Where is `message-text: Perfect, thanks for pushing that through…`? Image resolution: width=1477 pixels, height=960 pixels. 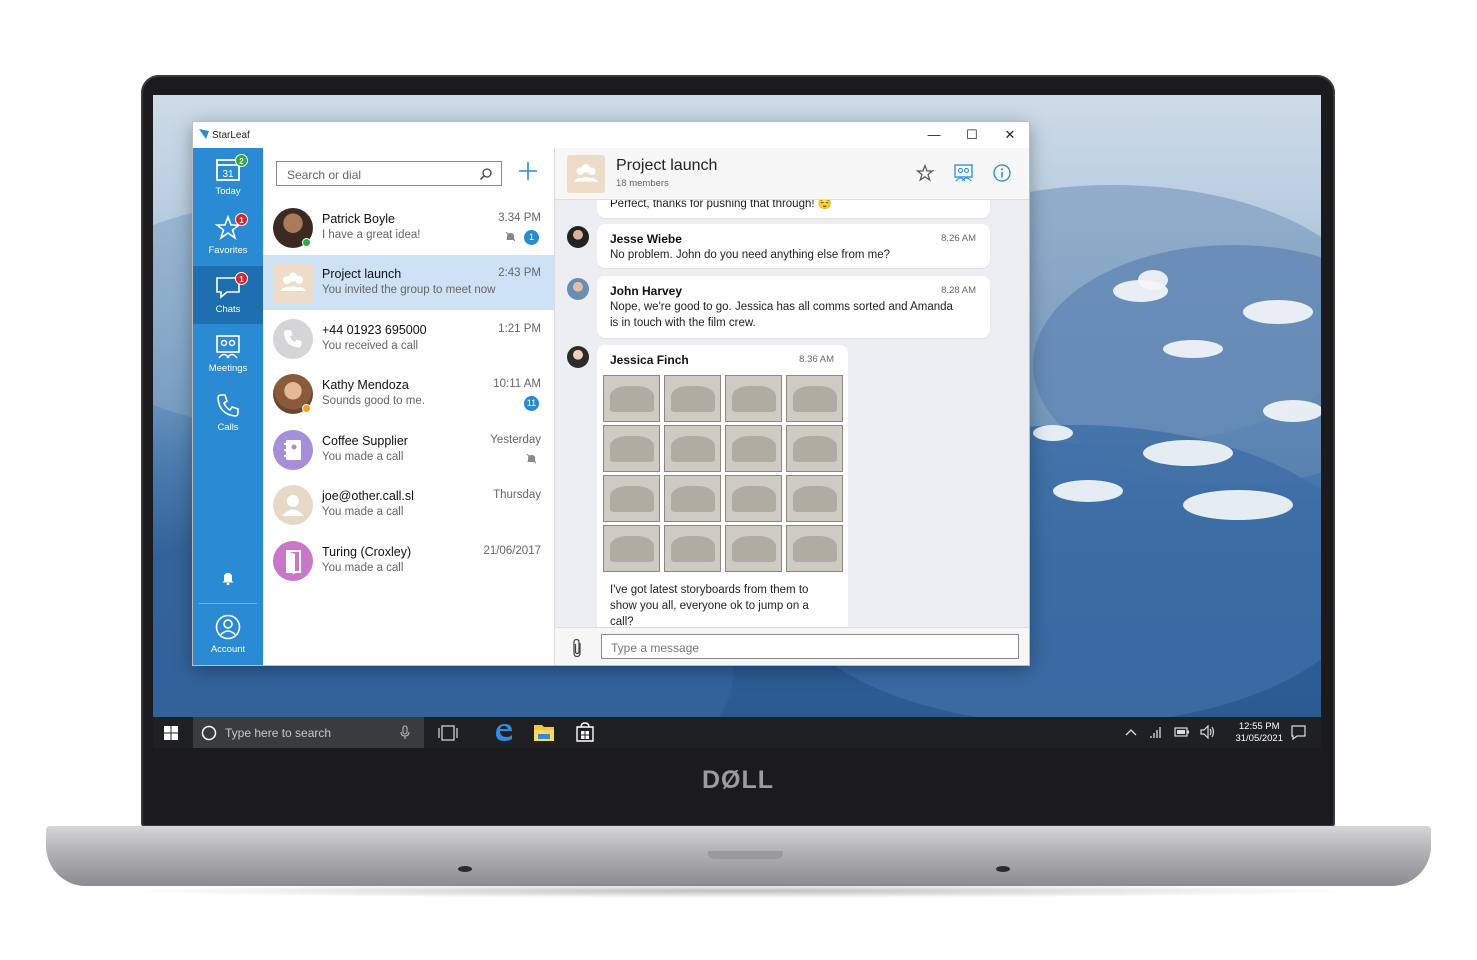 message-text: Perfect, thanks for pushing that through… is located at coordinates (721, 205).